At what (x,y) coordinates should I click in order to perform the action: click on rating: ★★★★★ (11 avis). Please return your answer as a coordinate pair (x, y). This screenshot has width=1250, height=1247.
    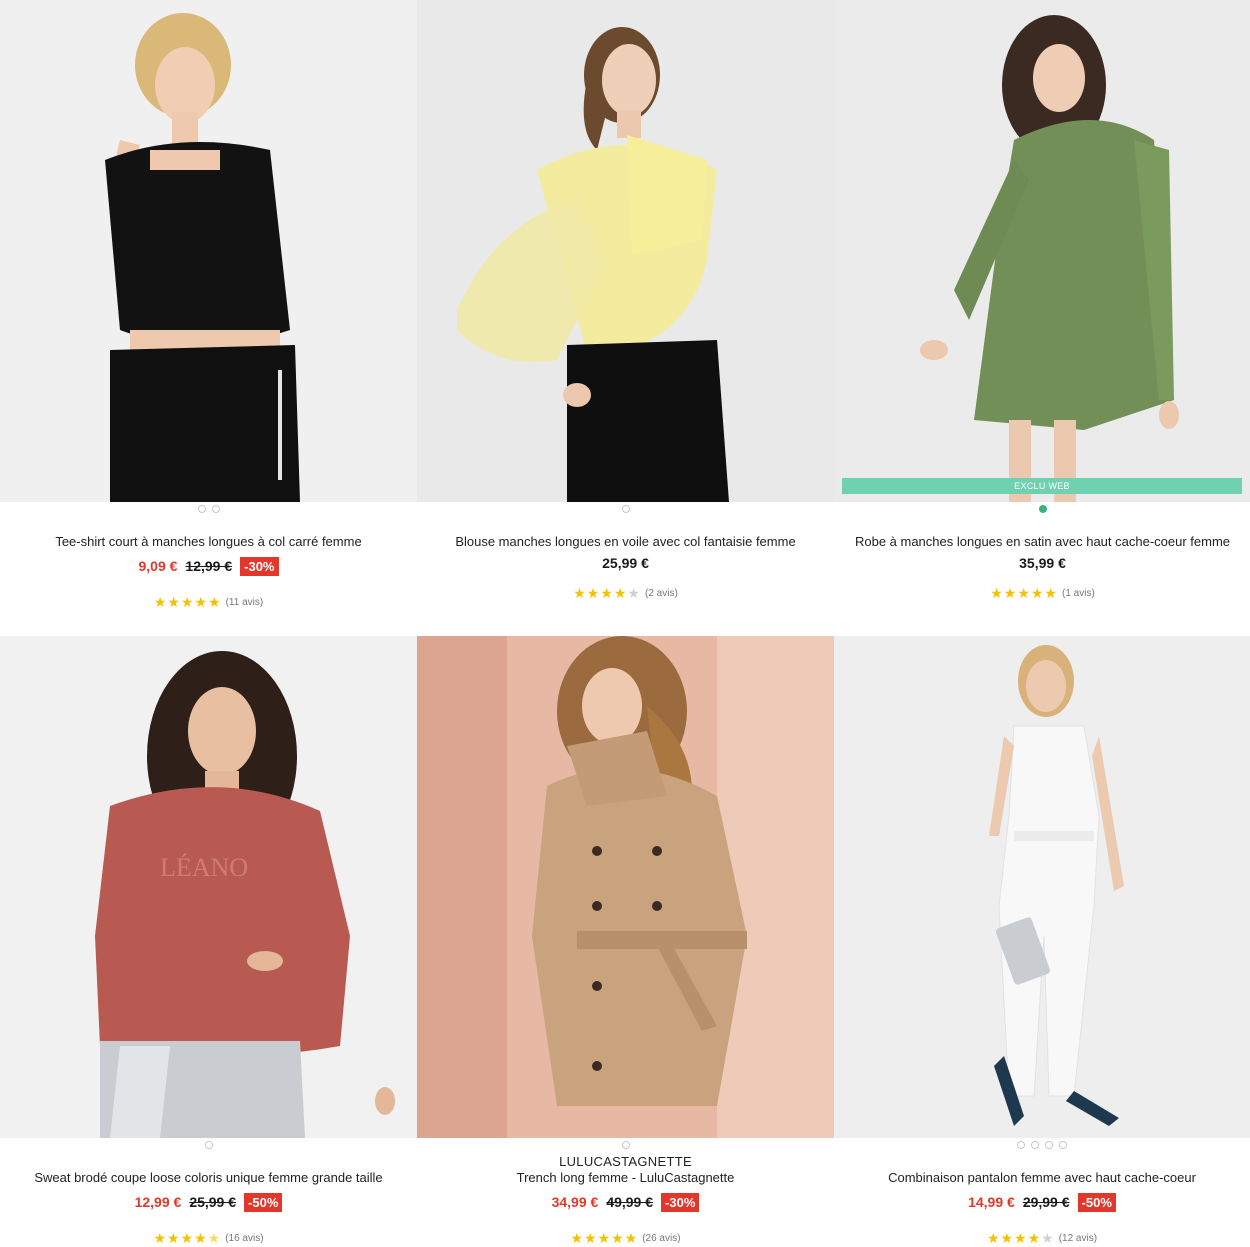
    Looking at the image, I should click on (208, 602).